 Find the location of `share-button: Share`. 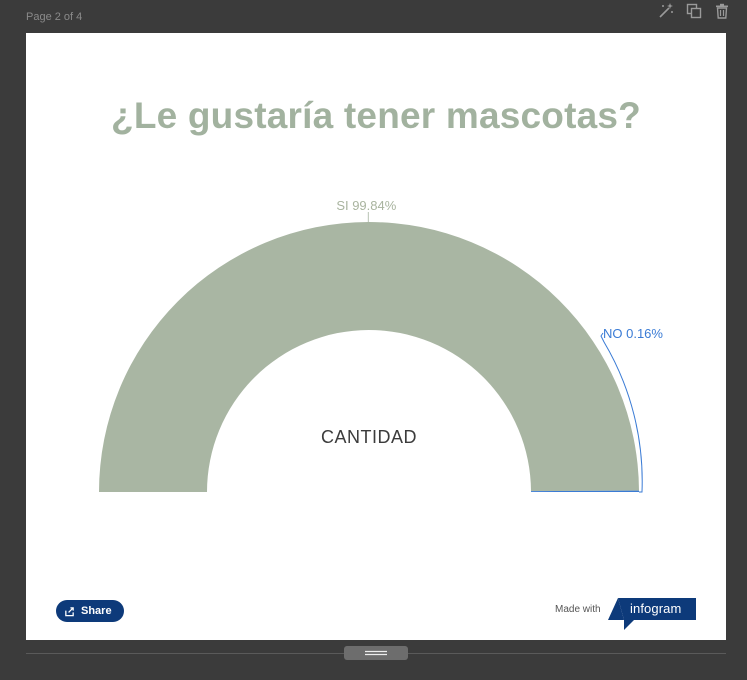

share-button: Share is located at coordinates (90, 611).